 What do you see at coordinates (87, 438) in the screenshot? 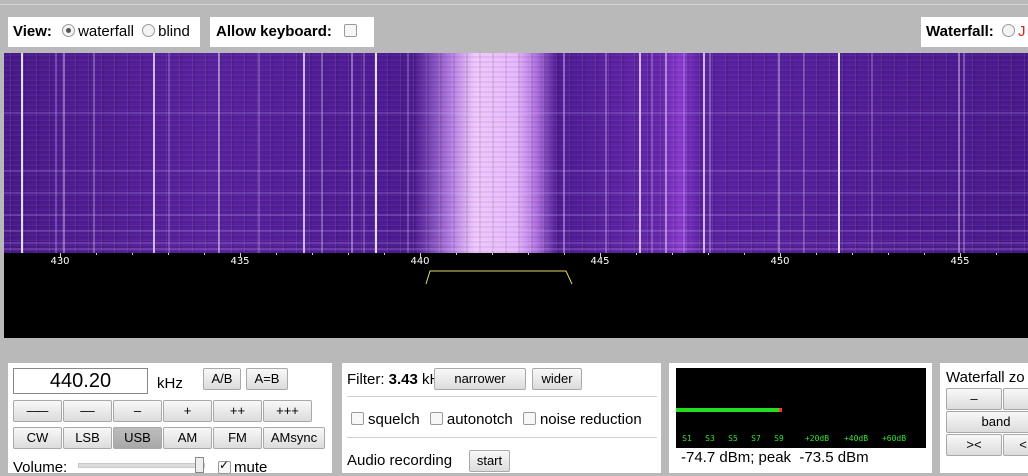
I see `mode-lsb-button: LSB` at bounding box center [87, 438].